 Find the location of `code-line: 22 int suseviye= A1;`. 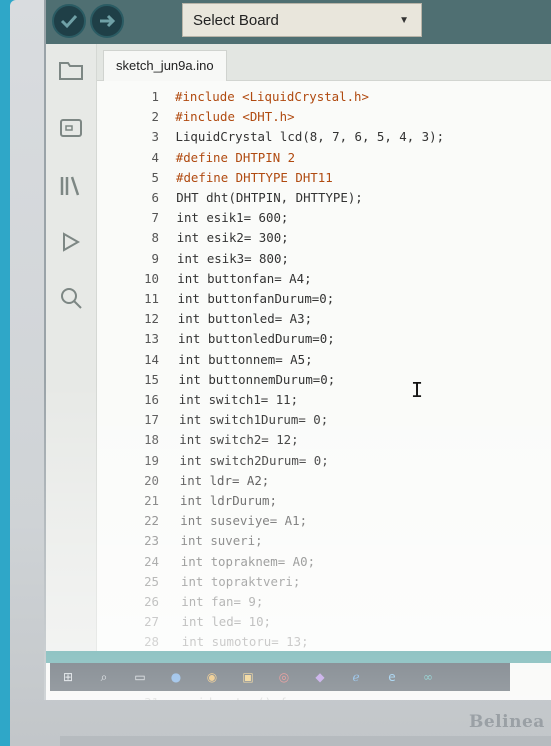

code-line: 22 int suseviye= A1; is located at coordinates (324, 521).